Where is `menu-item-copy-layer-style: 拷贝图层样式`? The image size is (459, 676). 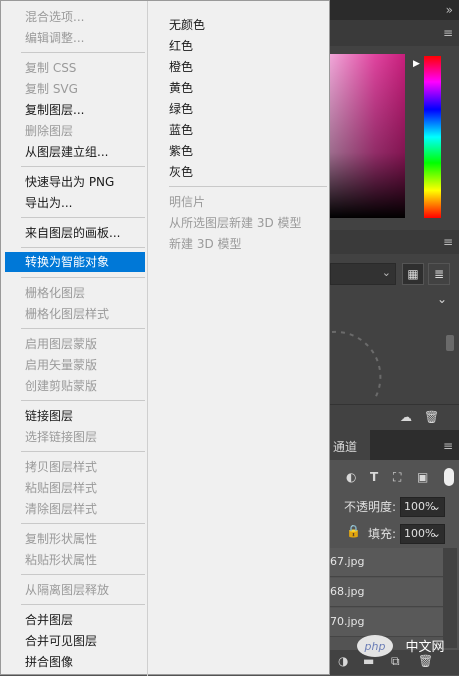
menu-item-copy-layer-style: 拷贝图层样式 is located at coordinates (75, 467).